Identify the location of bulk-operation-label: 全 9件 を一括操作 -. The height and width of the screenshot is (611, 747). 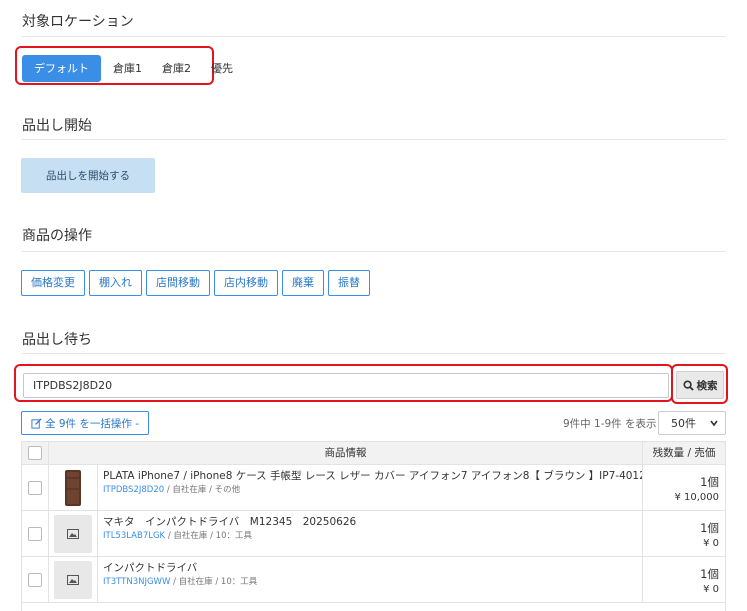
(92, 423).